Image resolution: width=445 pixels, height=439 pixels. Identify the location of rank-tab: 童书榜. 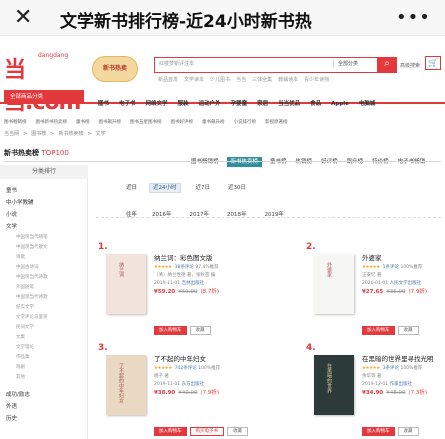
(278, 162).